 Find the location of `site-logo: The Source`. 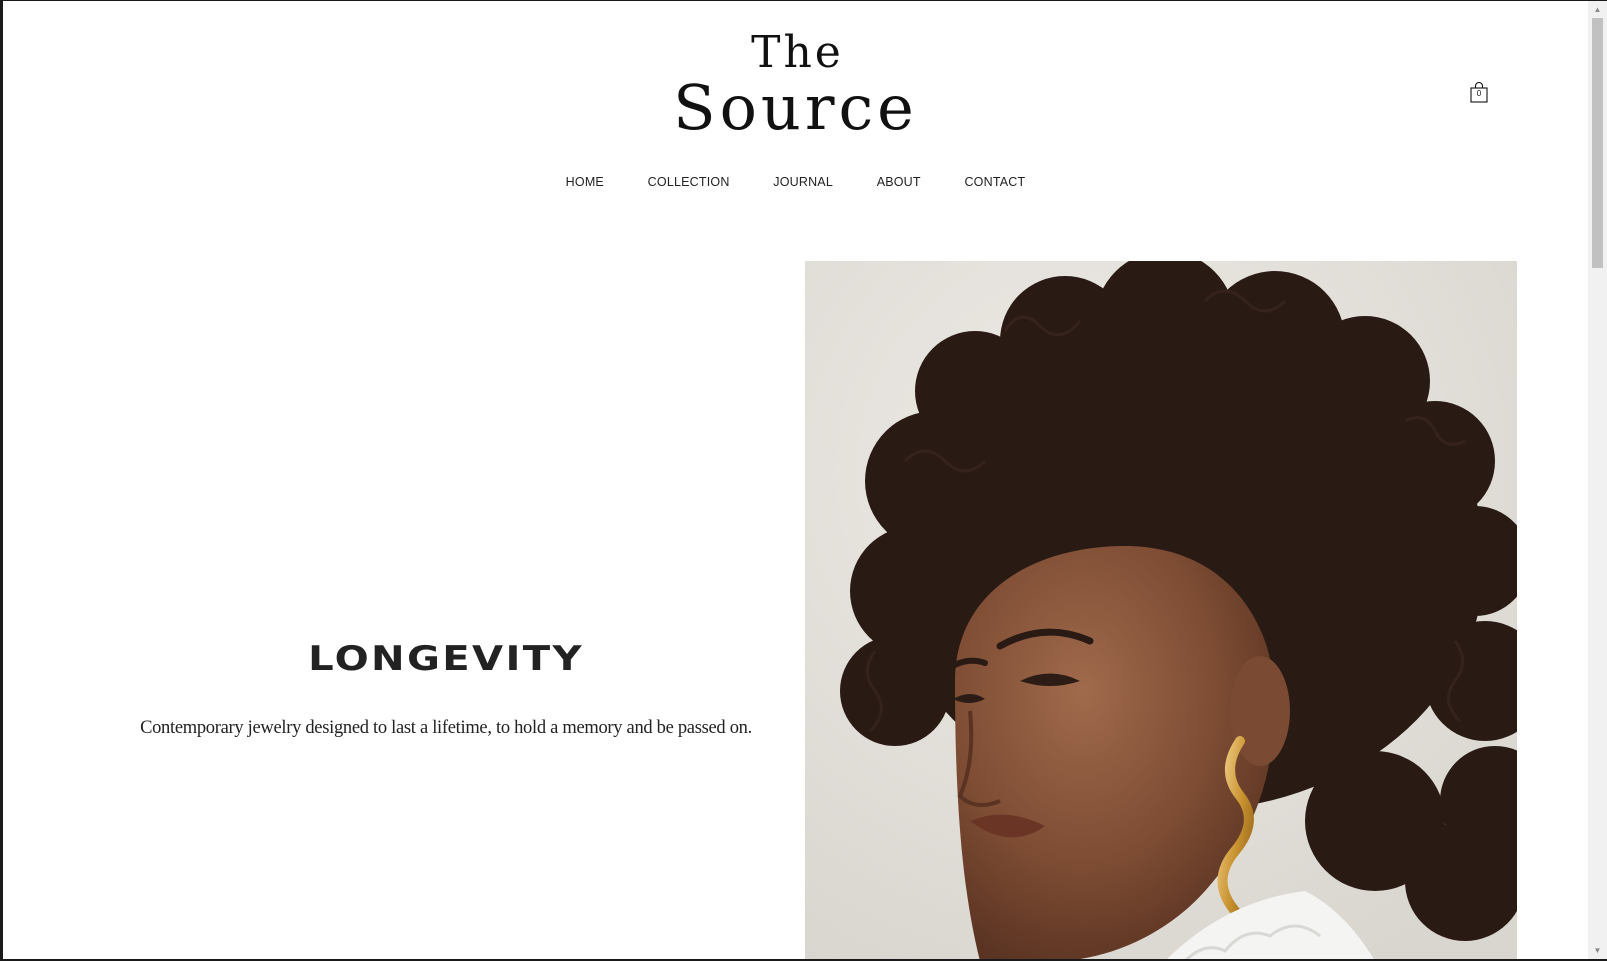

site-logo: The Source is located at coordinates (795, 86).